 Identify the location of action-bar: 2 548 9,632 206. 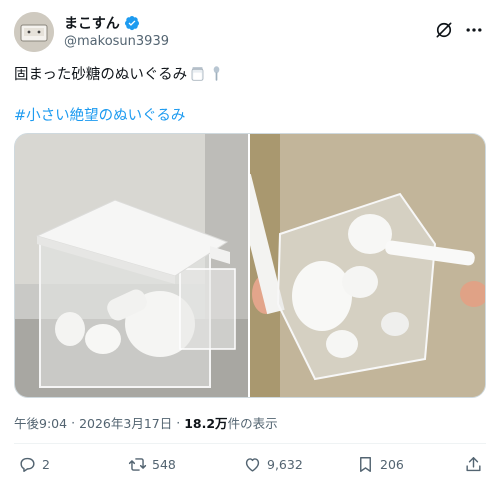
(250, 464).